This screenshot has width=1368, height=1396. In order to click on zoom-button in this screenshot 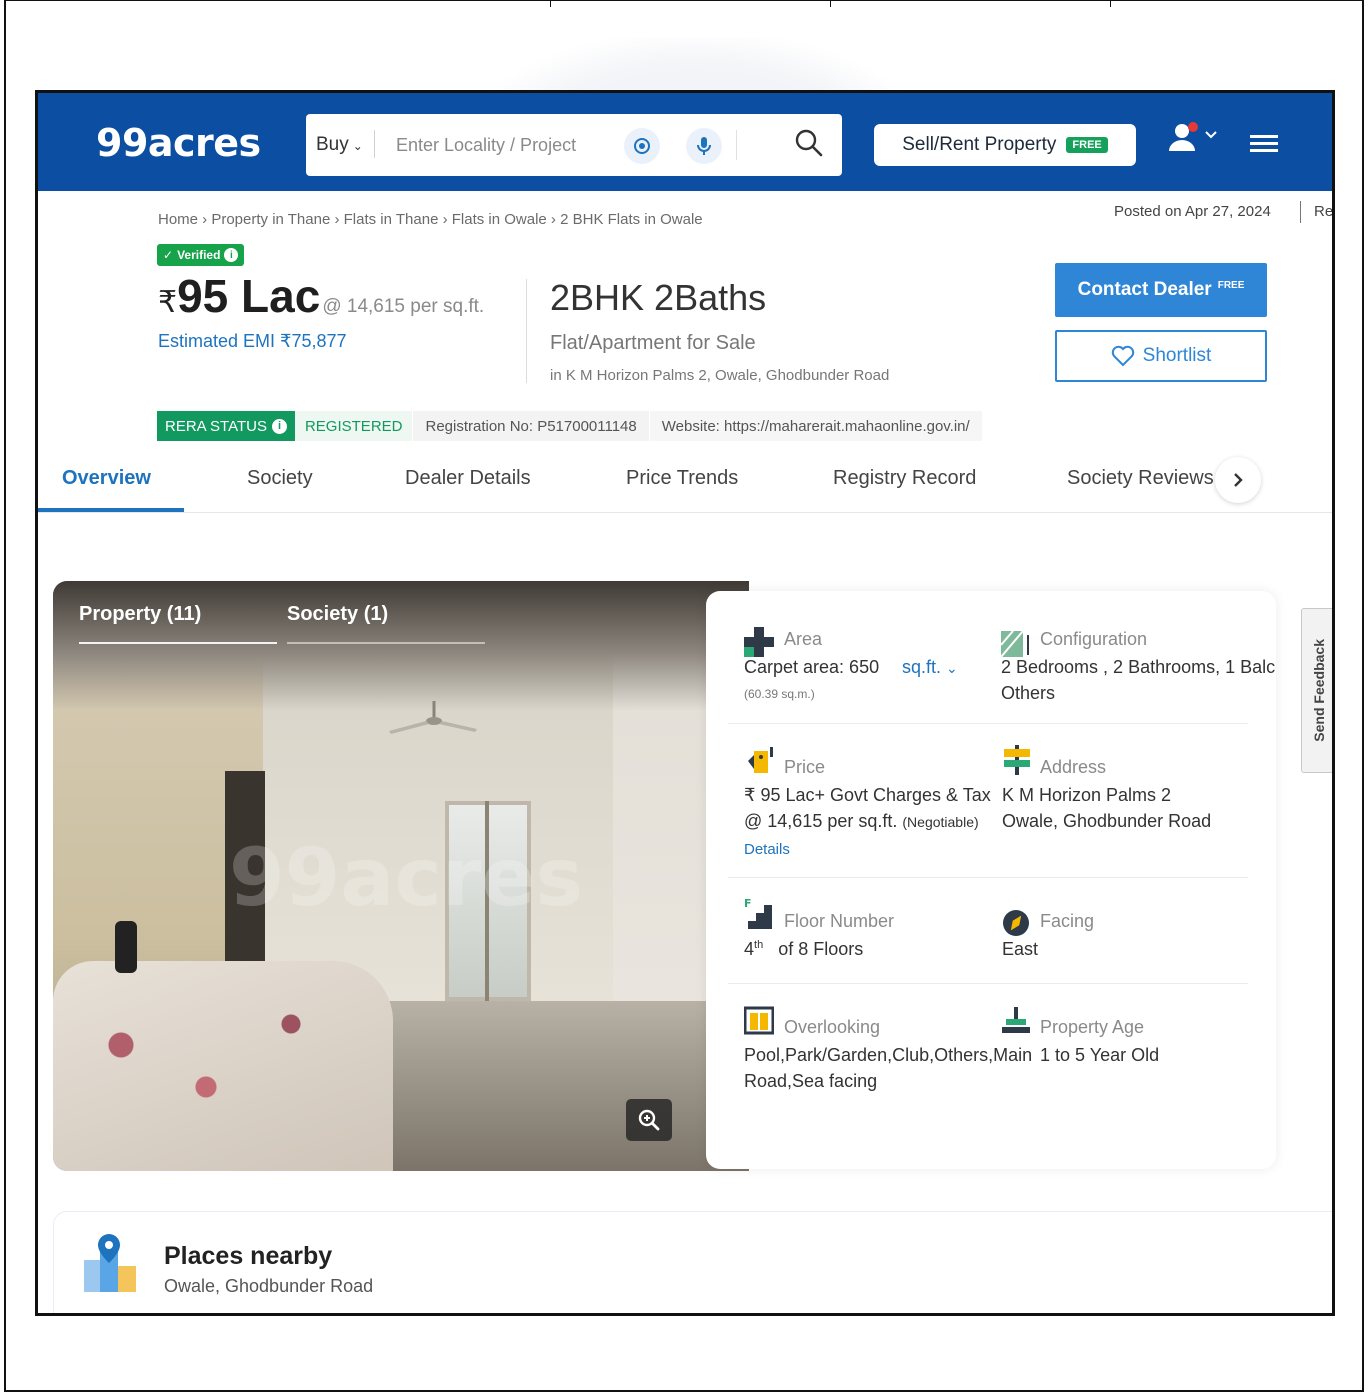, I will do `click(649, 1120)`.